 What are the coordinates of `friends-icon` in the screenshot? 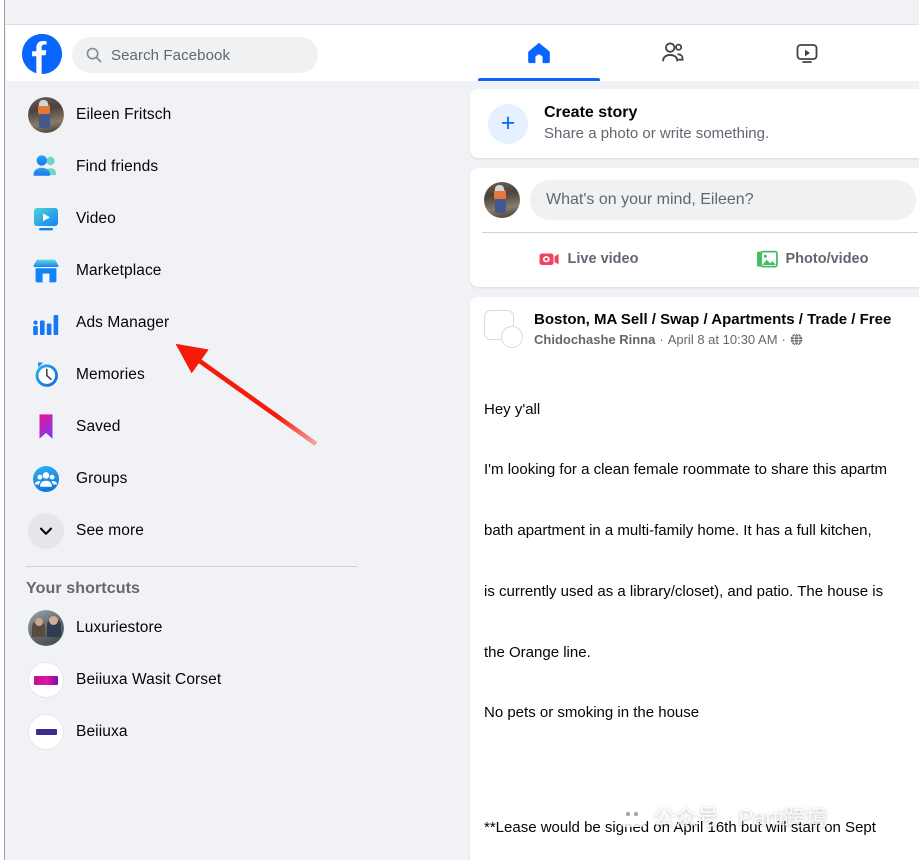 It's located at (673, 52).